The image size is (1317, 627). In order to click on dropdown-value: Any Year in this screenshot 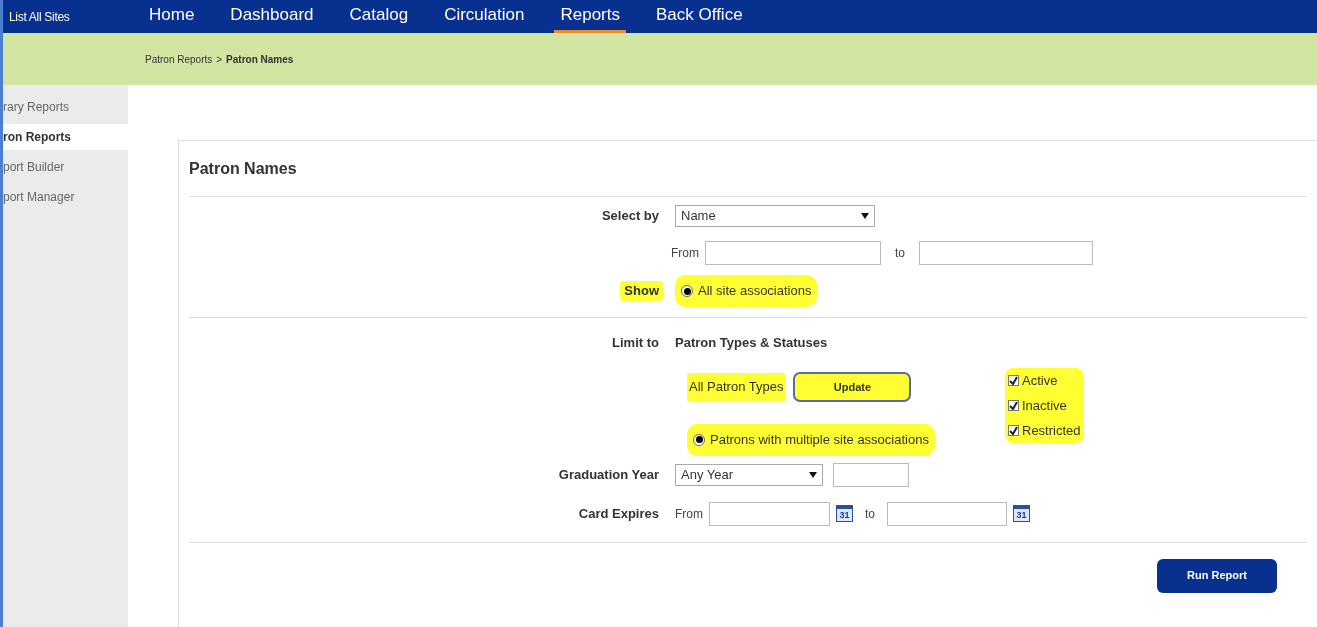, I will do `click(707, 474)`.